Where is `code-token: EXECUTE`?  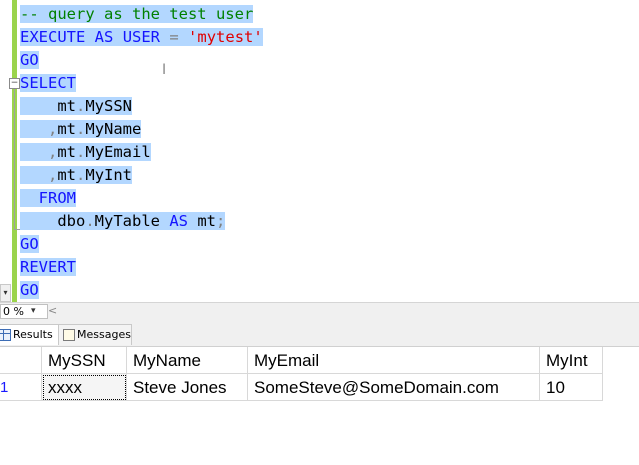 code-token: EXECUTE is located at coordinates (53, 37).